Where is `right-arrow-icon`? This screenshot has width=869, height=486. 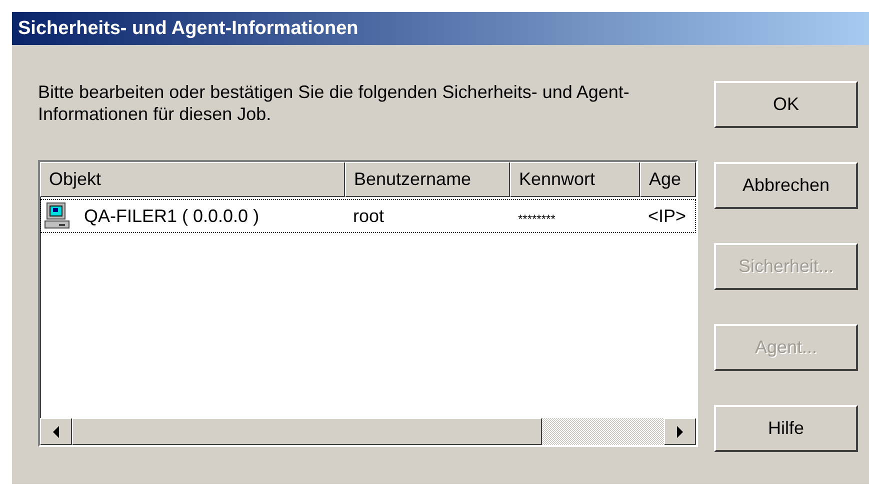 right-arrow-icon is located at coordinates (680, 432).